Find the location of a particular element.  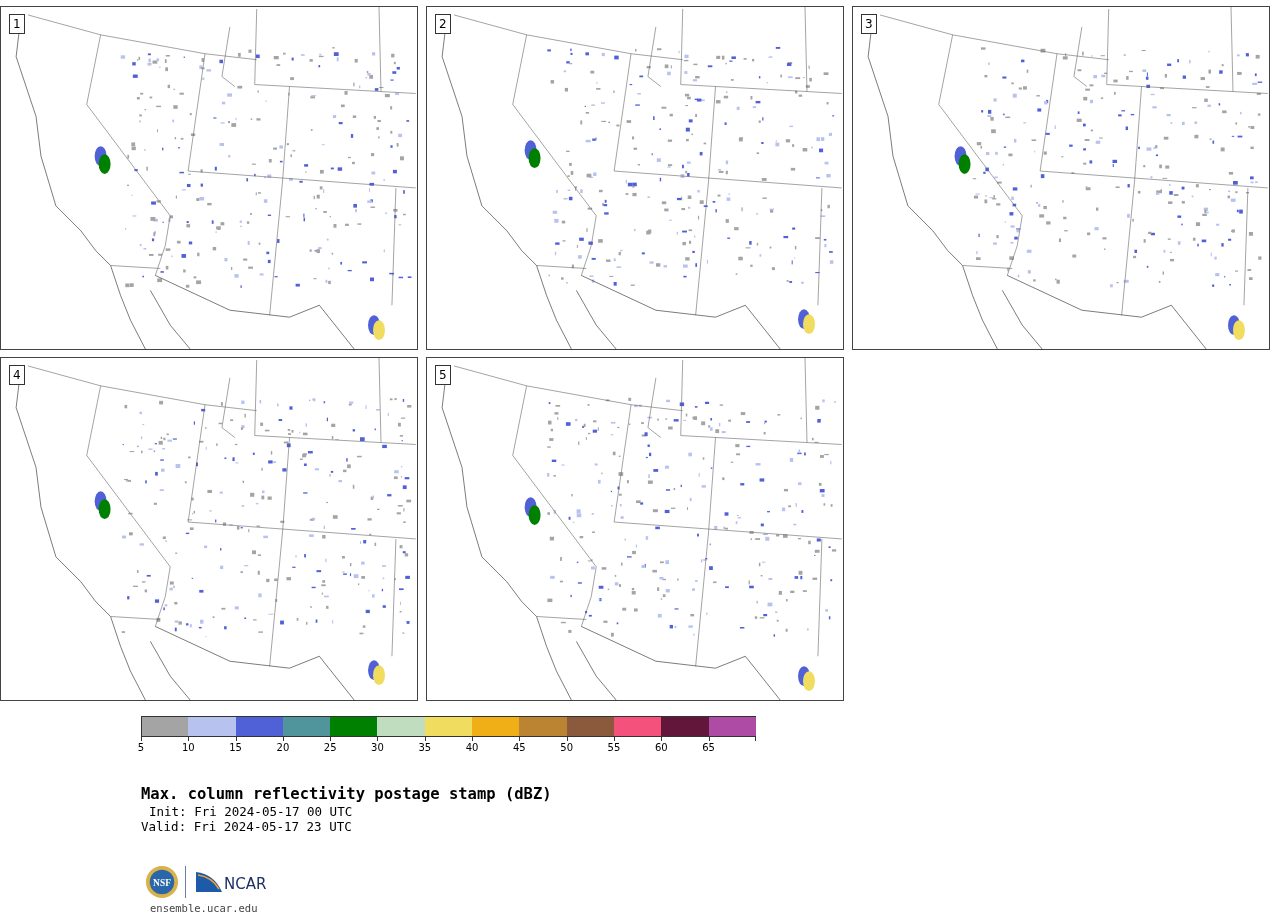

tick-label: 45 is located at coordinates (519, 748).